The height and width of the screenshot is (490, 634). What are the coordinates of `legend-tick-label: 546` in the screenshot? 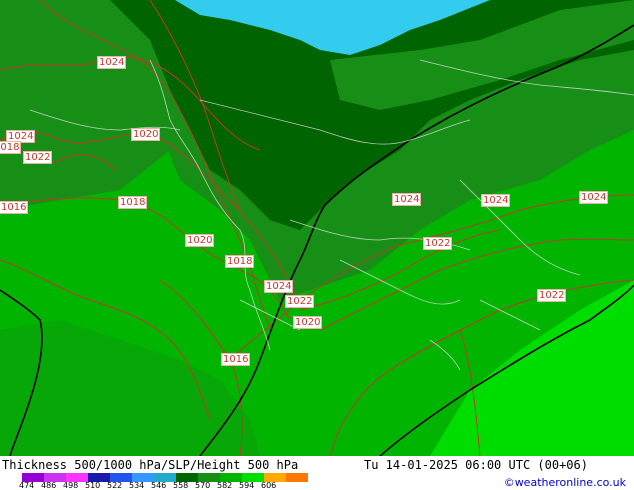 It's located at (159, 485).